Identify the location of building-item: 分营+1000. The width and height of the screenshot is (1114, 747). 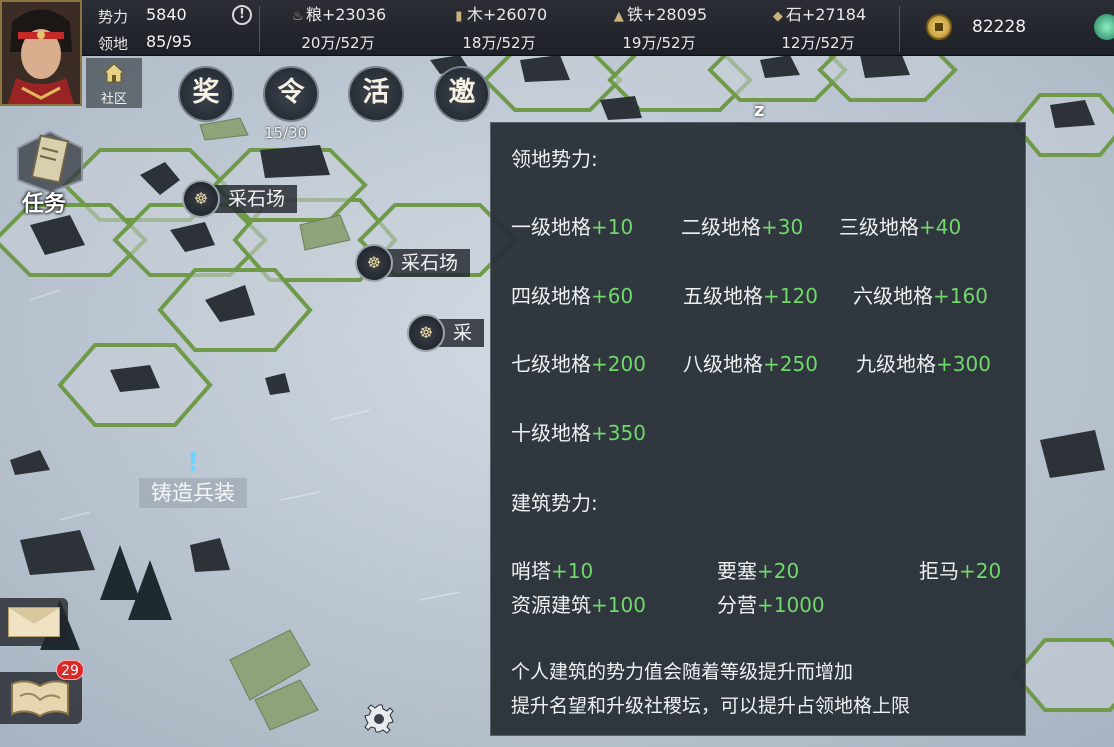
(771, 605).